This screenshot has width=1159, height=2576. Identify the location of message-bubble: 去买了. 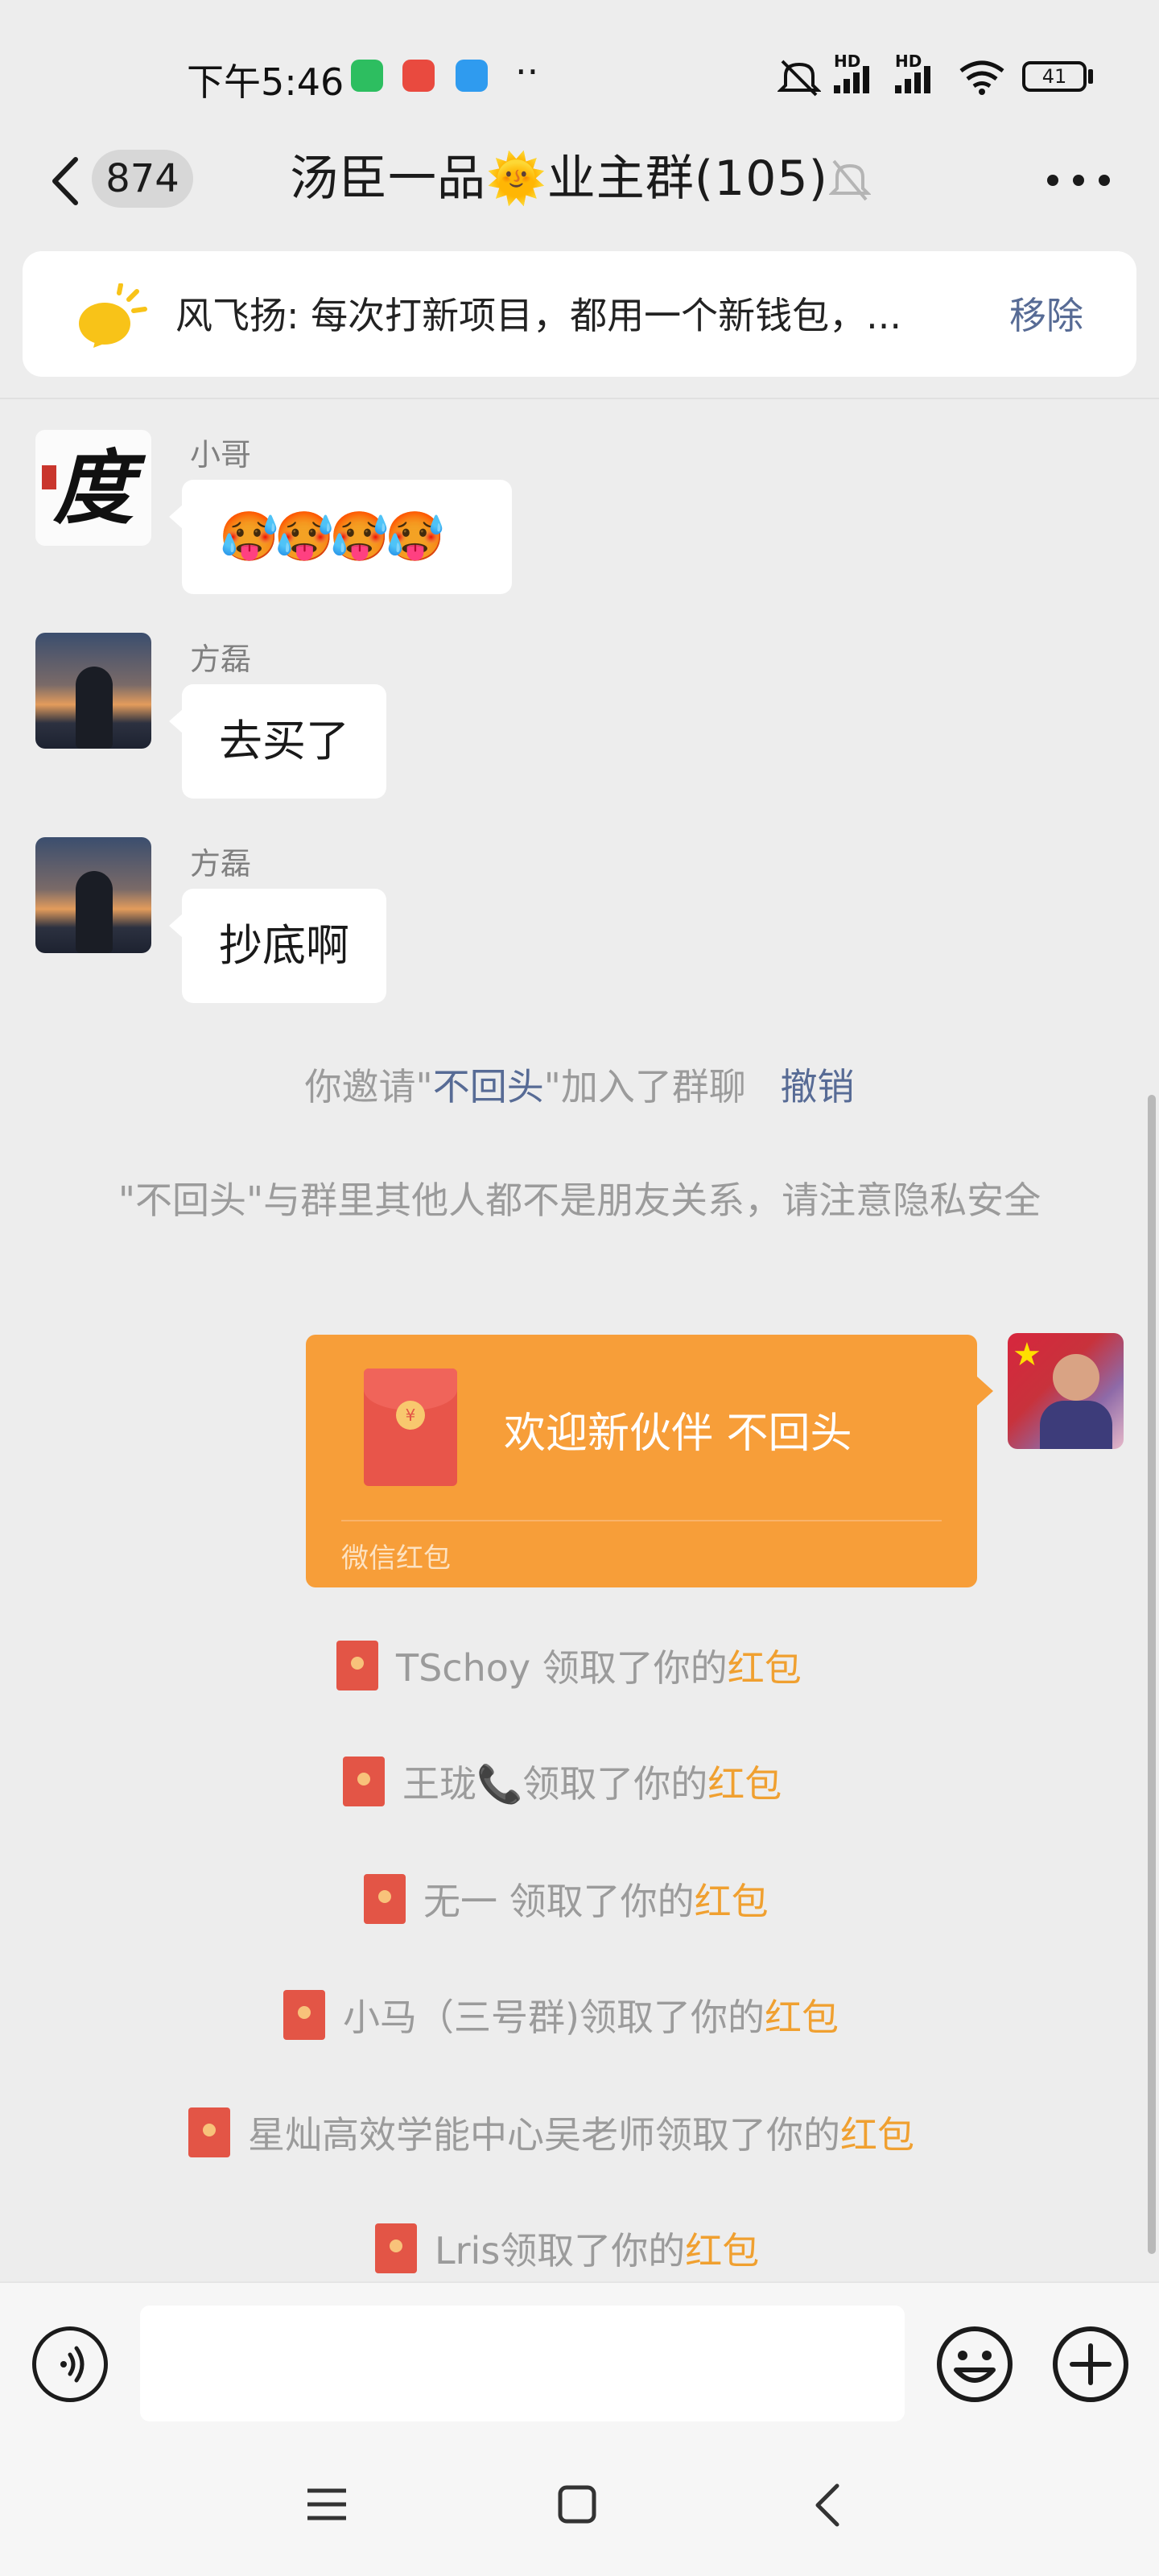
(284, 741).